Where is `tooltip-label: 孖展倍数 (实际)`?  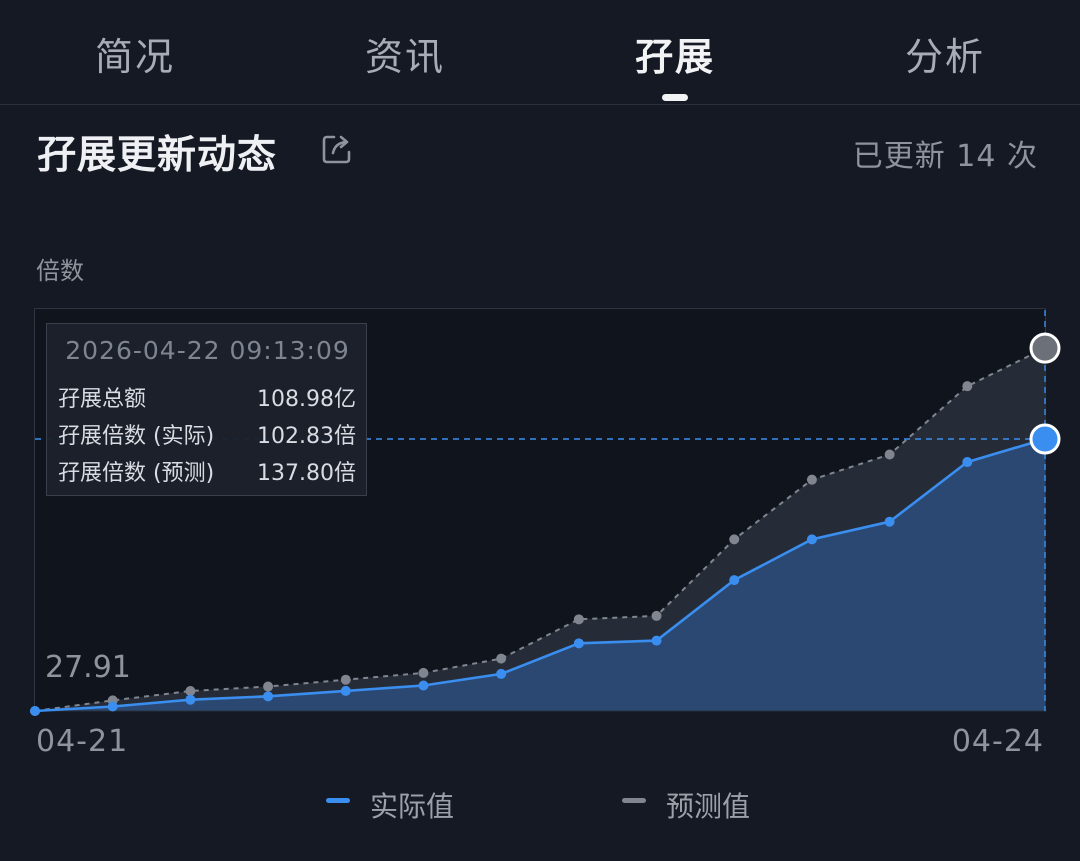
tooltip-label: 孖展倍数 (实际) is located at coordinates (136, 436).